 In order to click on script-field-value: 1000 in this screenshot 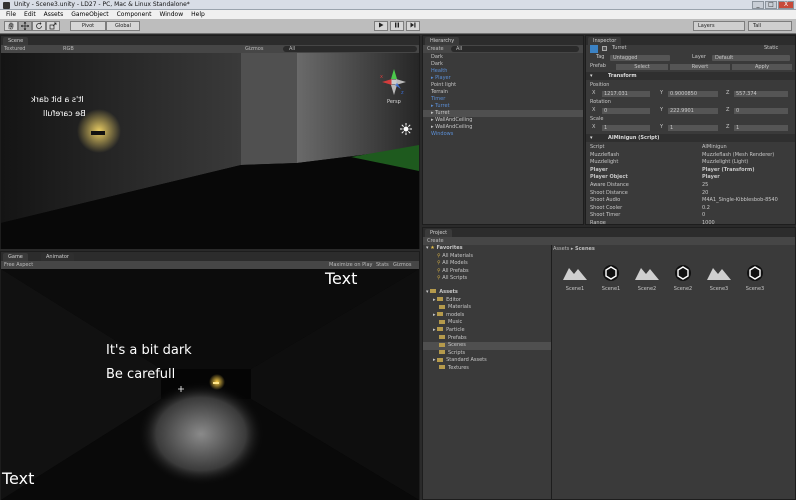, I will do `click(708, 222)`.